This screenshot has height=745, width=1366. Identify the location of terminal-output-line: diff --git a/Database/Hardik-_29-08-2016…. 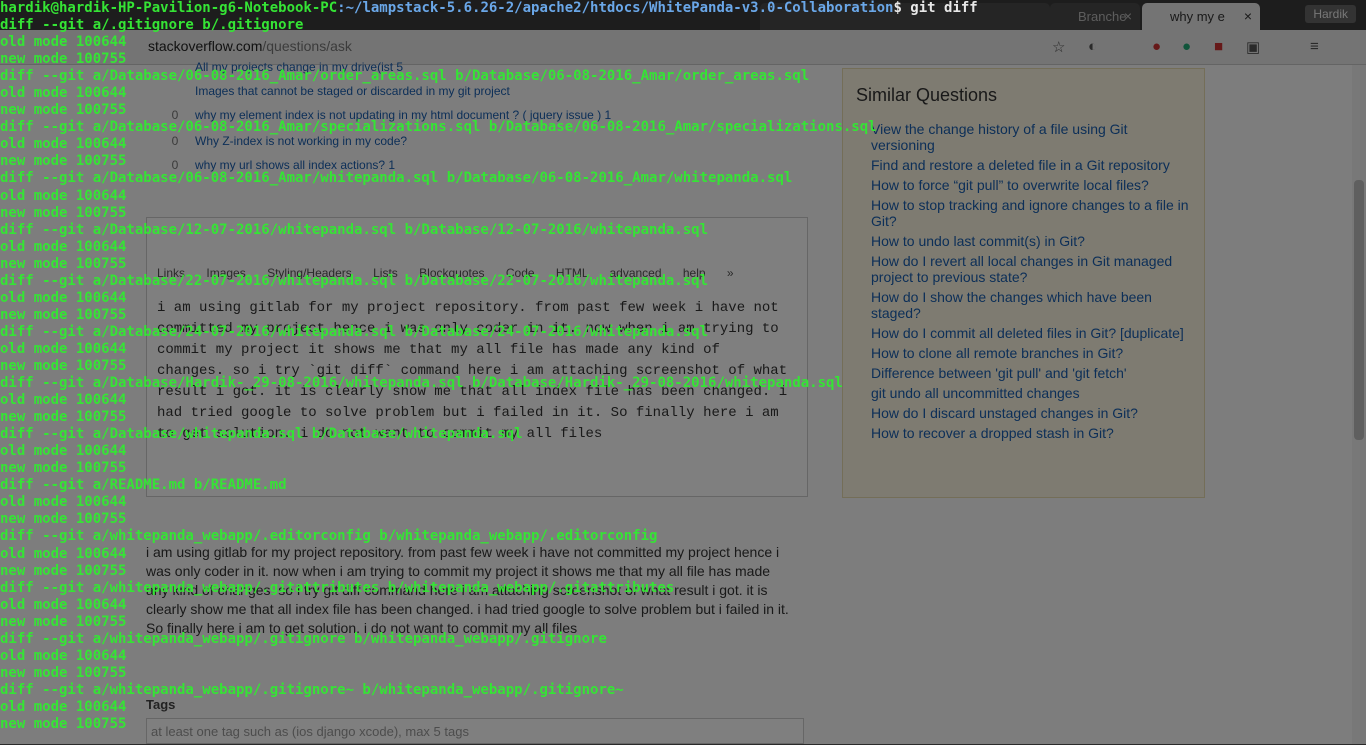
(421, 383).